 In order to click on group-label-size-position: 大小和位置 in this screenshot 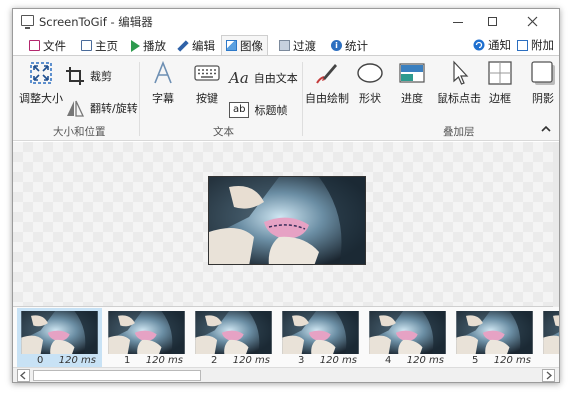, I will do `click(79, 132)`.